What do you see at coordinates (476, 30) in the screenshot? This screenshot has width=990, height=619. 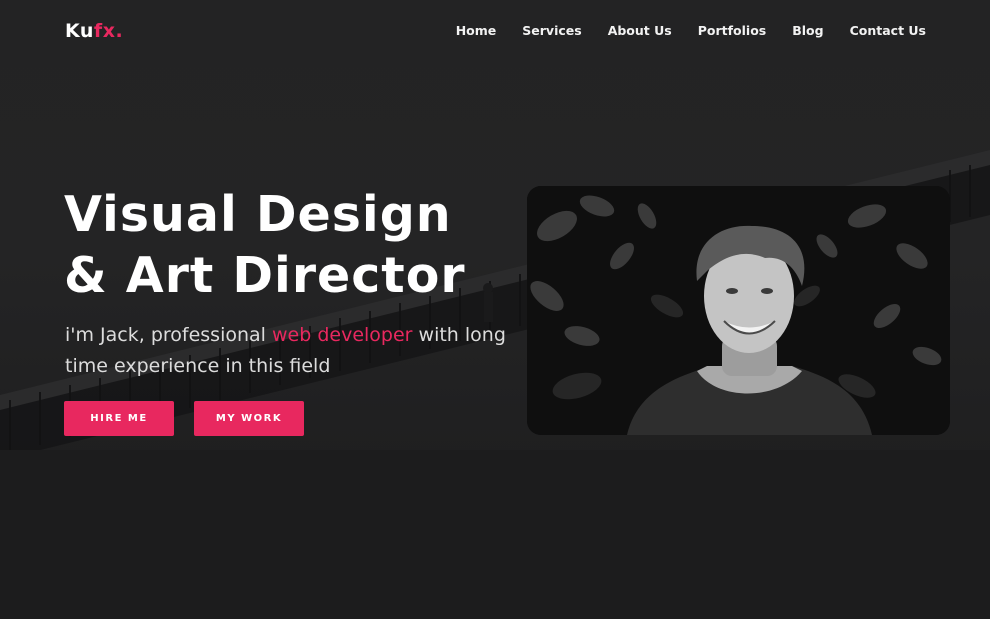 I see `nav-home: Home` at bounding box center [476, 30].